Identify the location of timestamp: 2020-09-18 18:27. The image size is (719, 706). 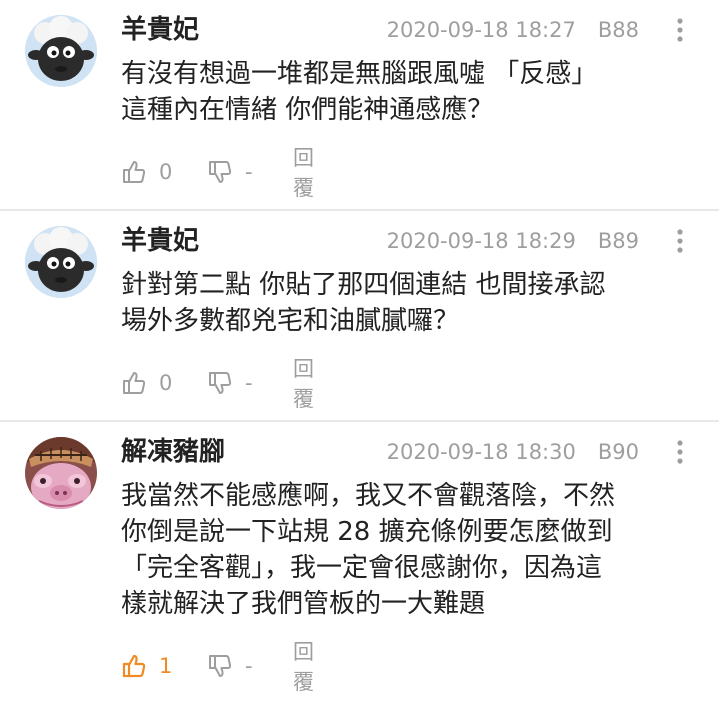
(481, 30).